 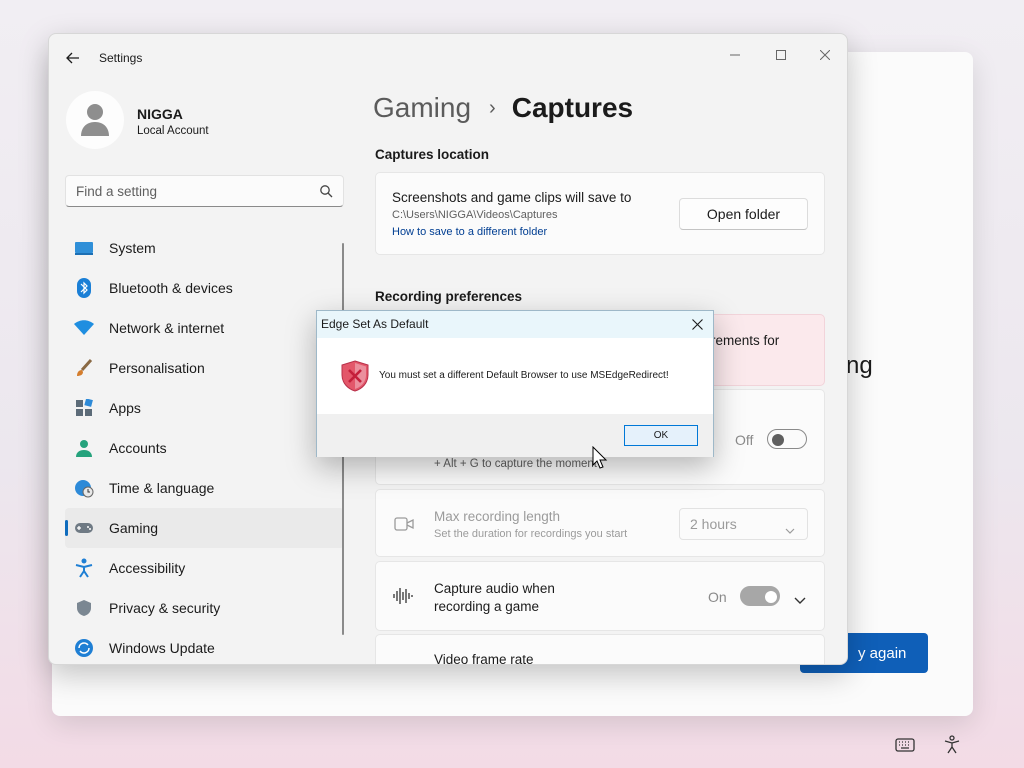 What do you see at coordinates (95, 120) in the screenshot?
I see `avatar` at bounding box center [95, 120].